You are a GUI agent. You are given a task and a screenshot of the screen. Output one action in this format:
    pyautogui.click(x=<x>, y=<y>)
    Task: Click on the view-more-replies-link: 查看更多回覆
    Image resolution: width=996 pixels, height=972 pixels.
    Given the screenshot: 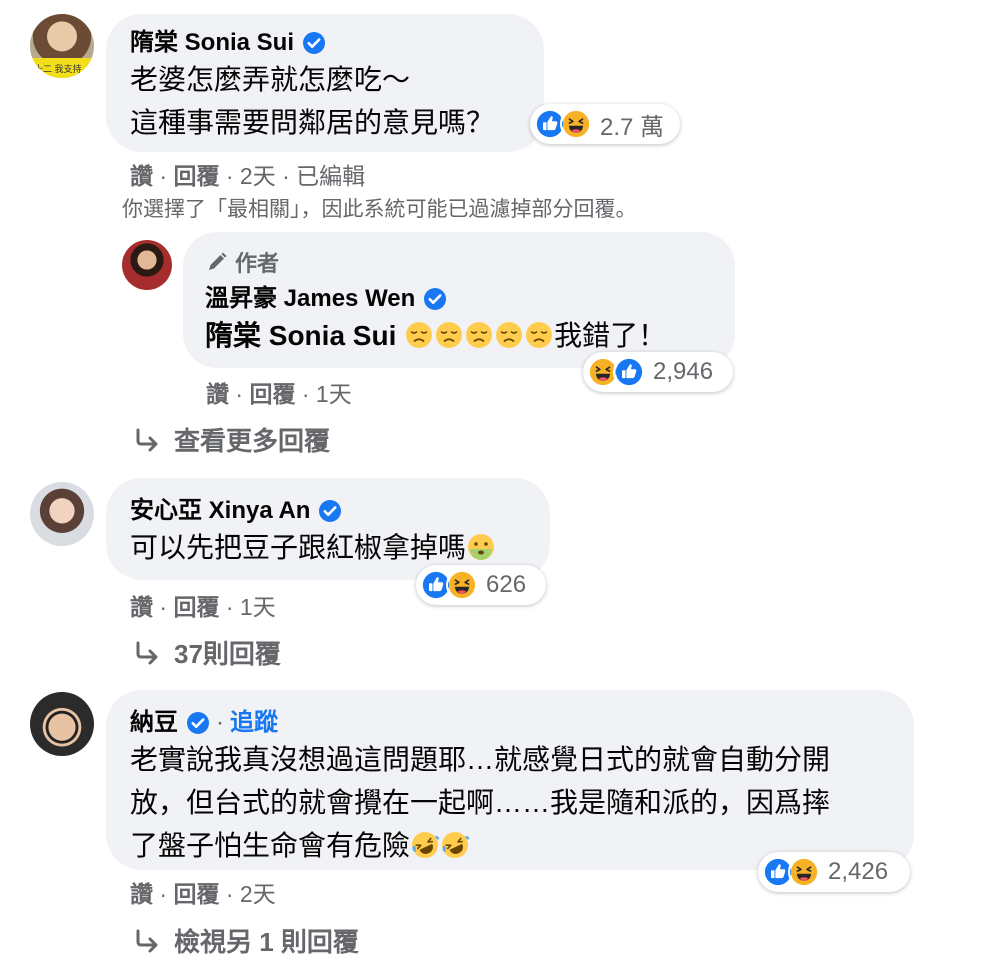 What is the action you would take?
    pyautogui.click(x=232, y=439)
    